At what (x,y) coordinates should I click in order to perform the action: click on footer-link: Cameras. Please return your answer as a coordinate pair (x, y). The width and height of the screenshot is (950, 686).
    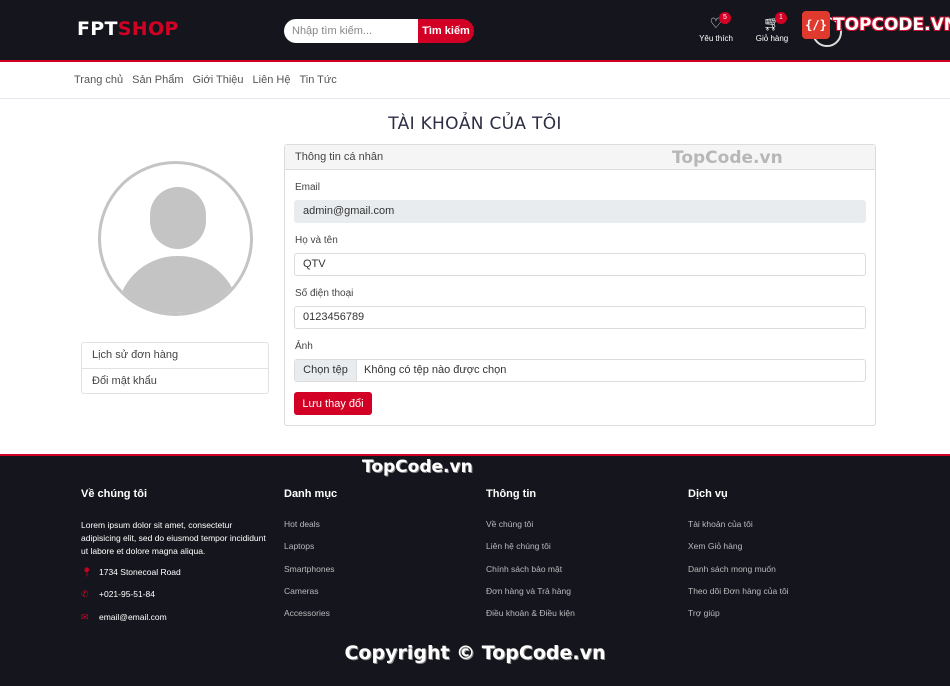
    Looking at the image, I should click on (379, 597).